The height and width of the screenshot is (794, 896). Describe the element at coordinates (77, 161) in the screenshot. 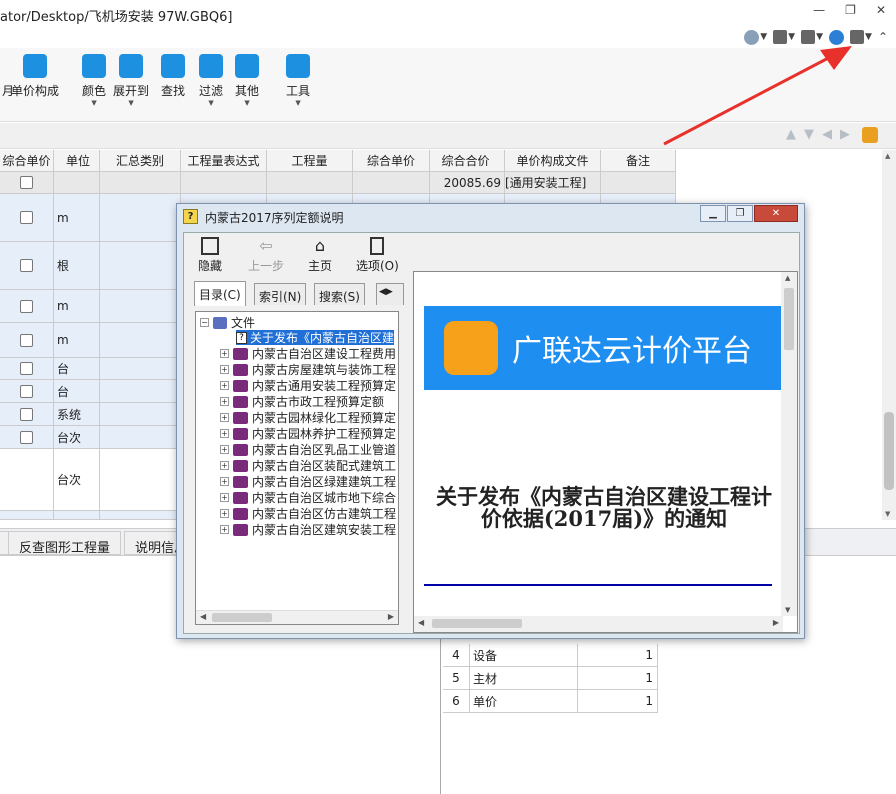

I see `col-header: 单位` at that location.